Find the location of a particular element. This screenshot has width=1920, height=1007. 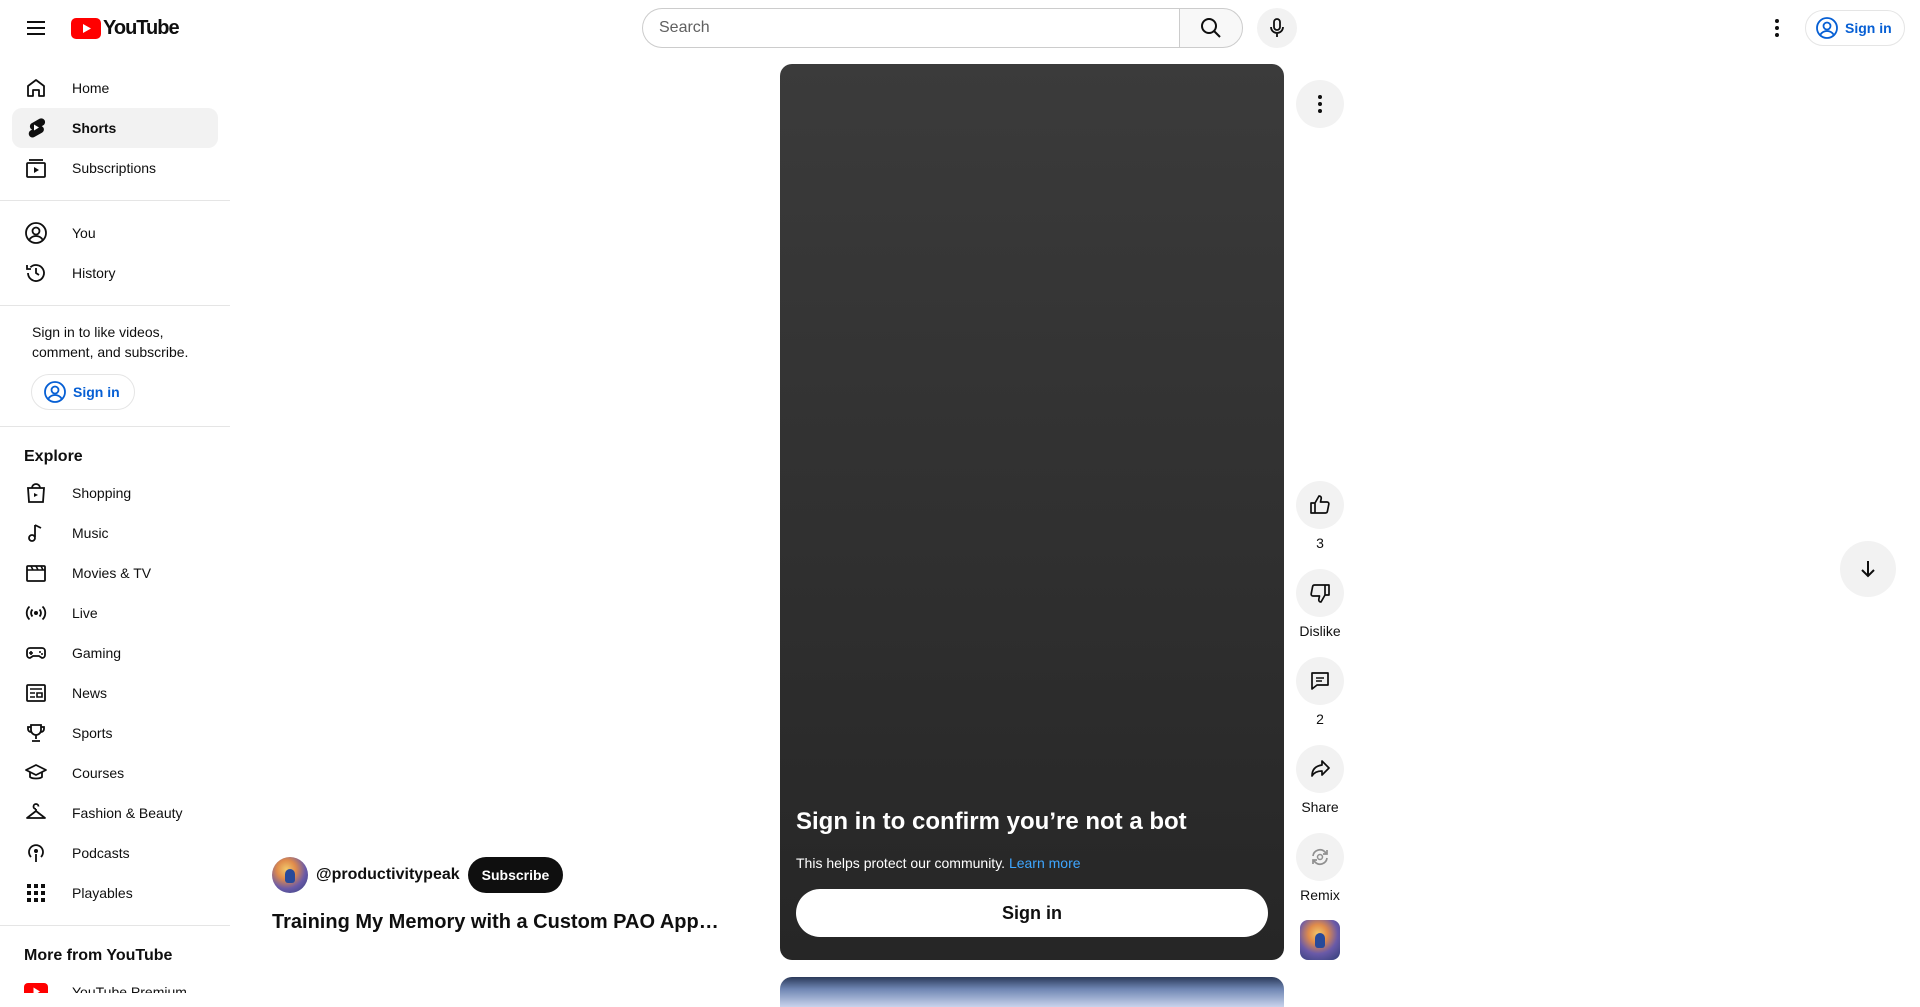

history-icon is located at coordinates (36, 273).